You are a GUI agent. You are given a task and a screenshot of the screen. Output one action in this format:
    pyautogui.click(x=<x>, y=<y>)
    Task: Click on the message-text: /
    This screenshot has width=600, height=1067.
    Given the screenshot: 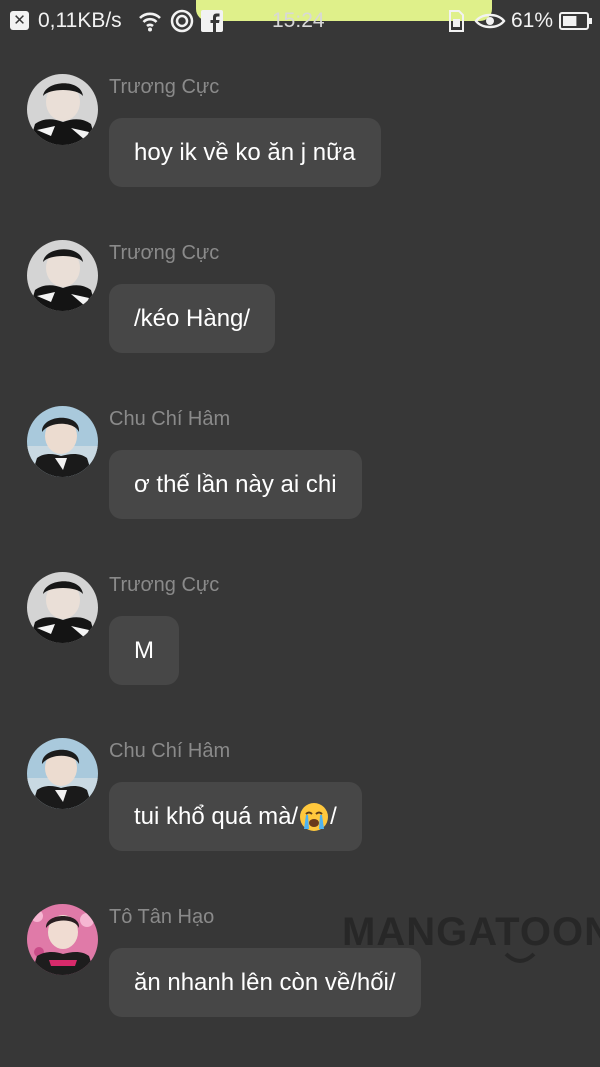 What is the action you would take?
    pyautogui.click(x=333, y=816)
    